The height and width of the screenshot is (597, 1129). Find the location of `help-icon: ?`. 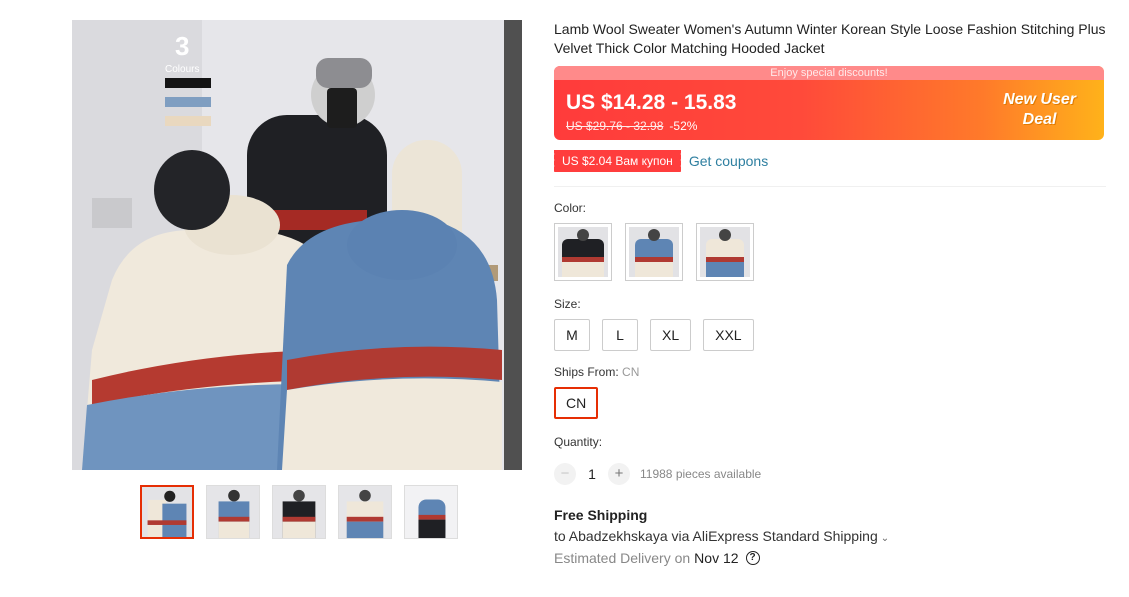

help-icon: ? is located at coordinates (752, 558).